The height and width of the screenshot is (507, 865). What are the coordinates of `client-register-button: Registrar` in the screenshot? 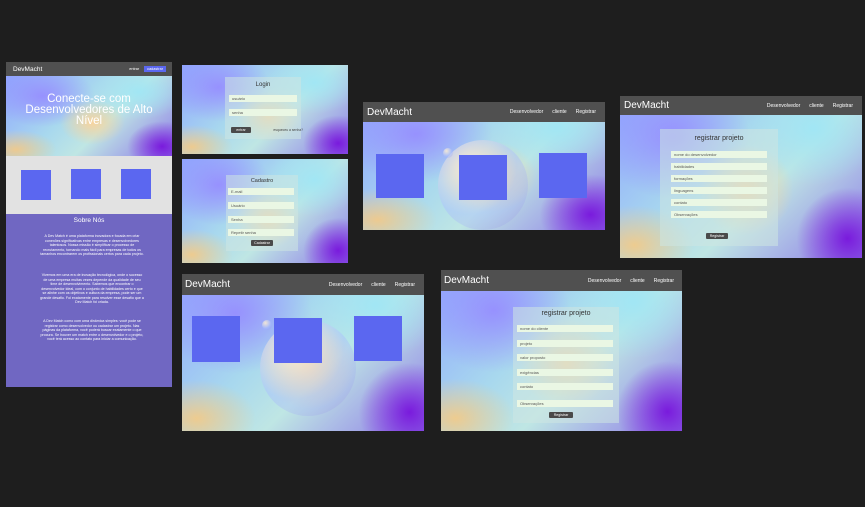 It's located at (561, 415).